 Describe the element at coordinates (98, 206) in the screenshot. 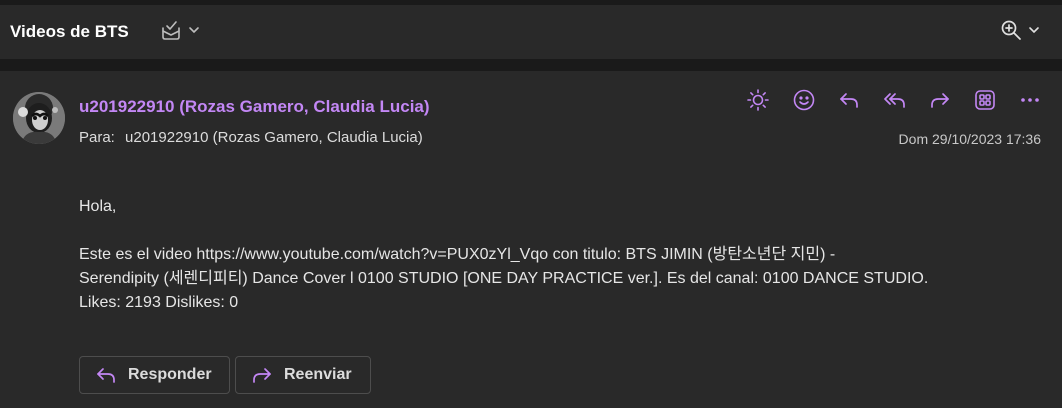

I see `greeting: Hola,` at that location.